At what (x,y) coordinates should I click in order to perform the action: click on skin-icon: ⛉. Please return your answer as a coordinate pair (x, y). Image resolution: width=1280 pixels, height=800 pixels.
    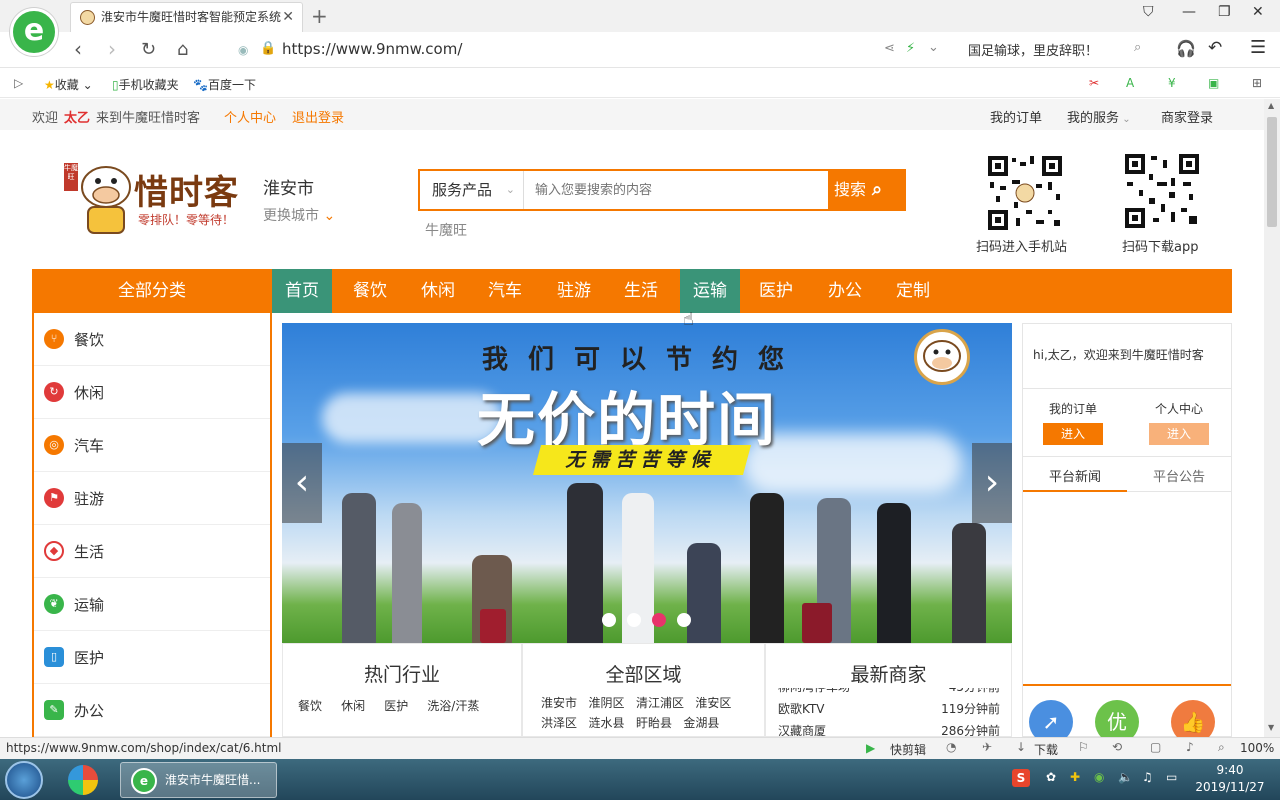
    Looking at the image, I should click on (1148, 12).